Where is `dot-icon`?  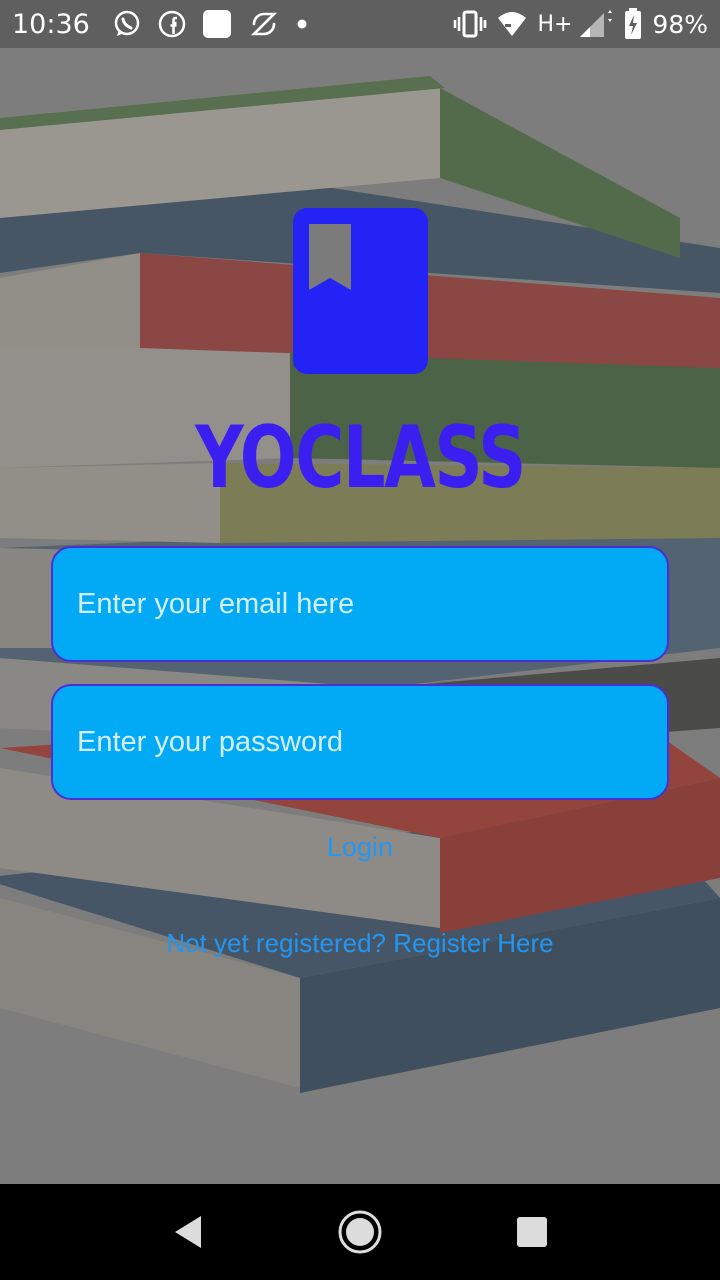 dot-icon is located at coordinates (302, 24).